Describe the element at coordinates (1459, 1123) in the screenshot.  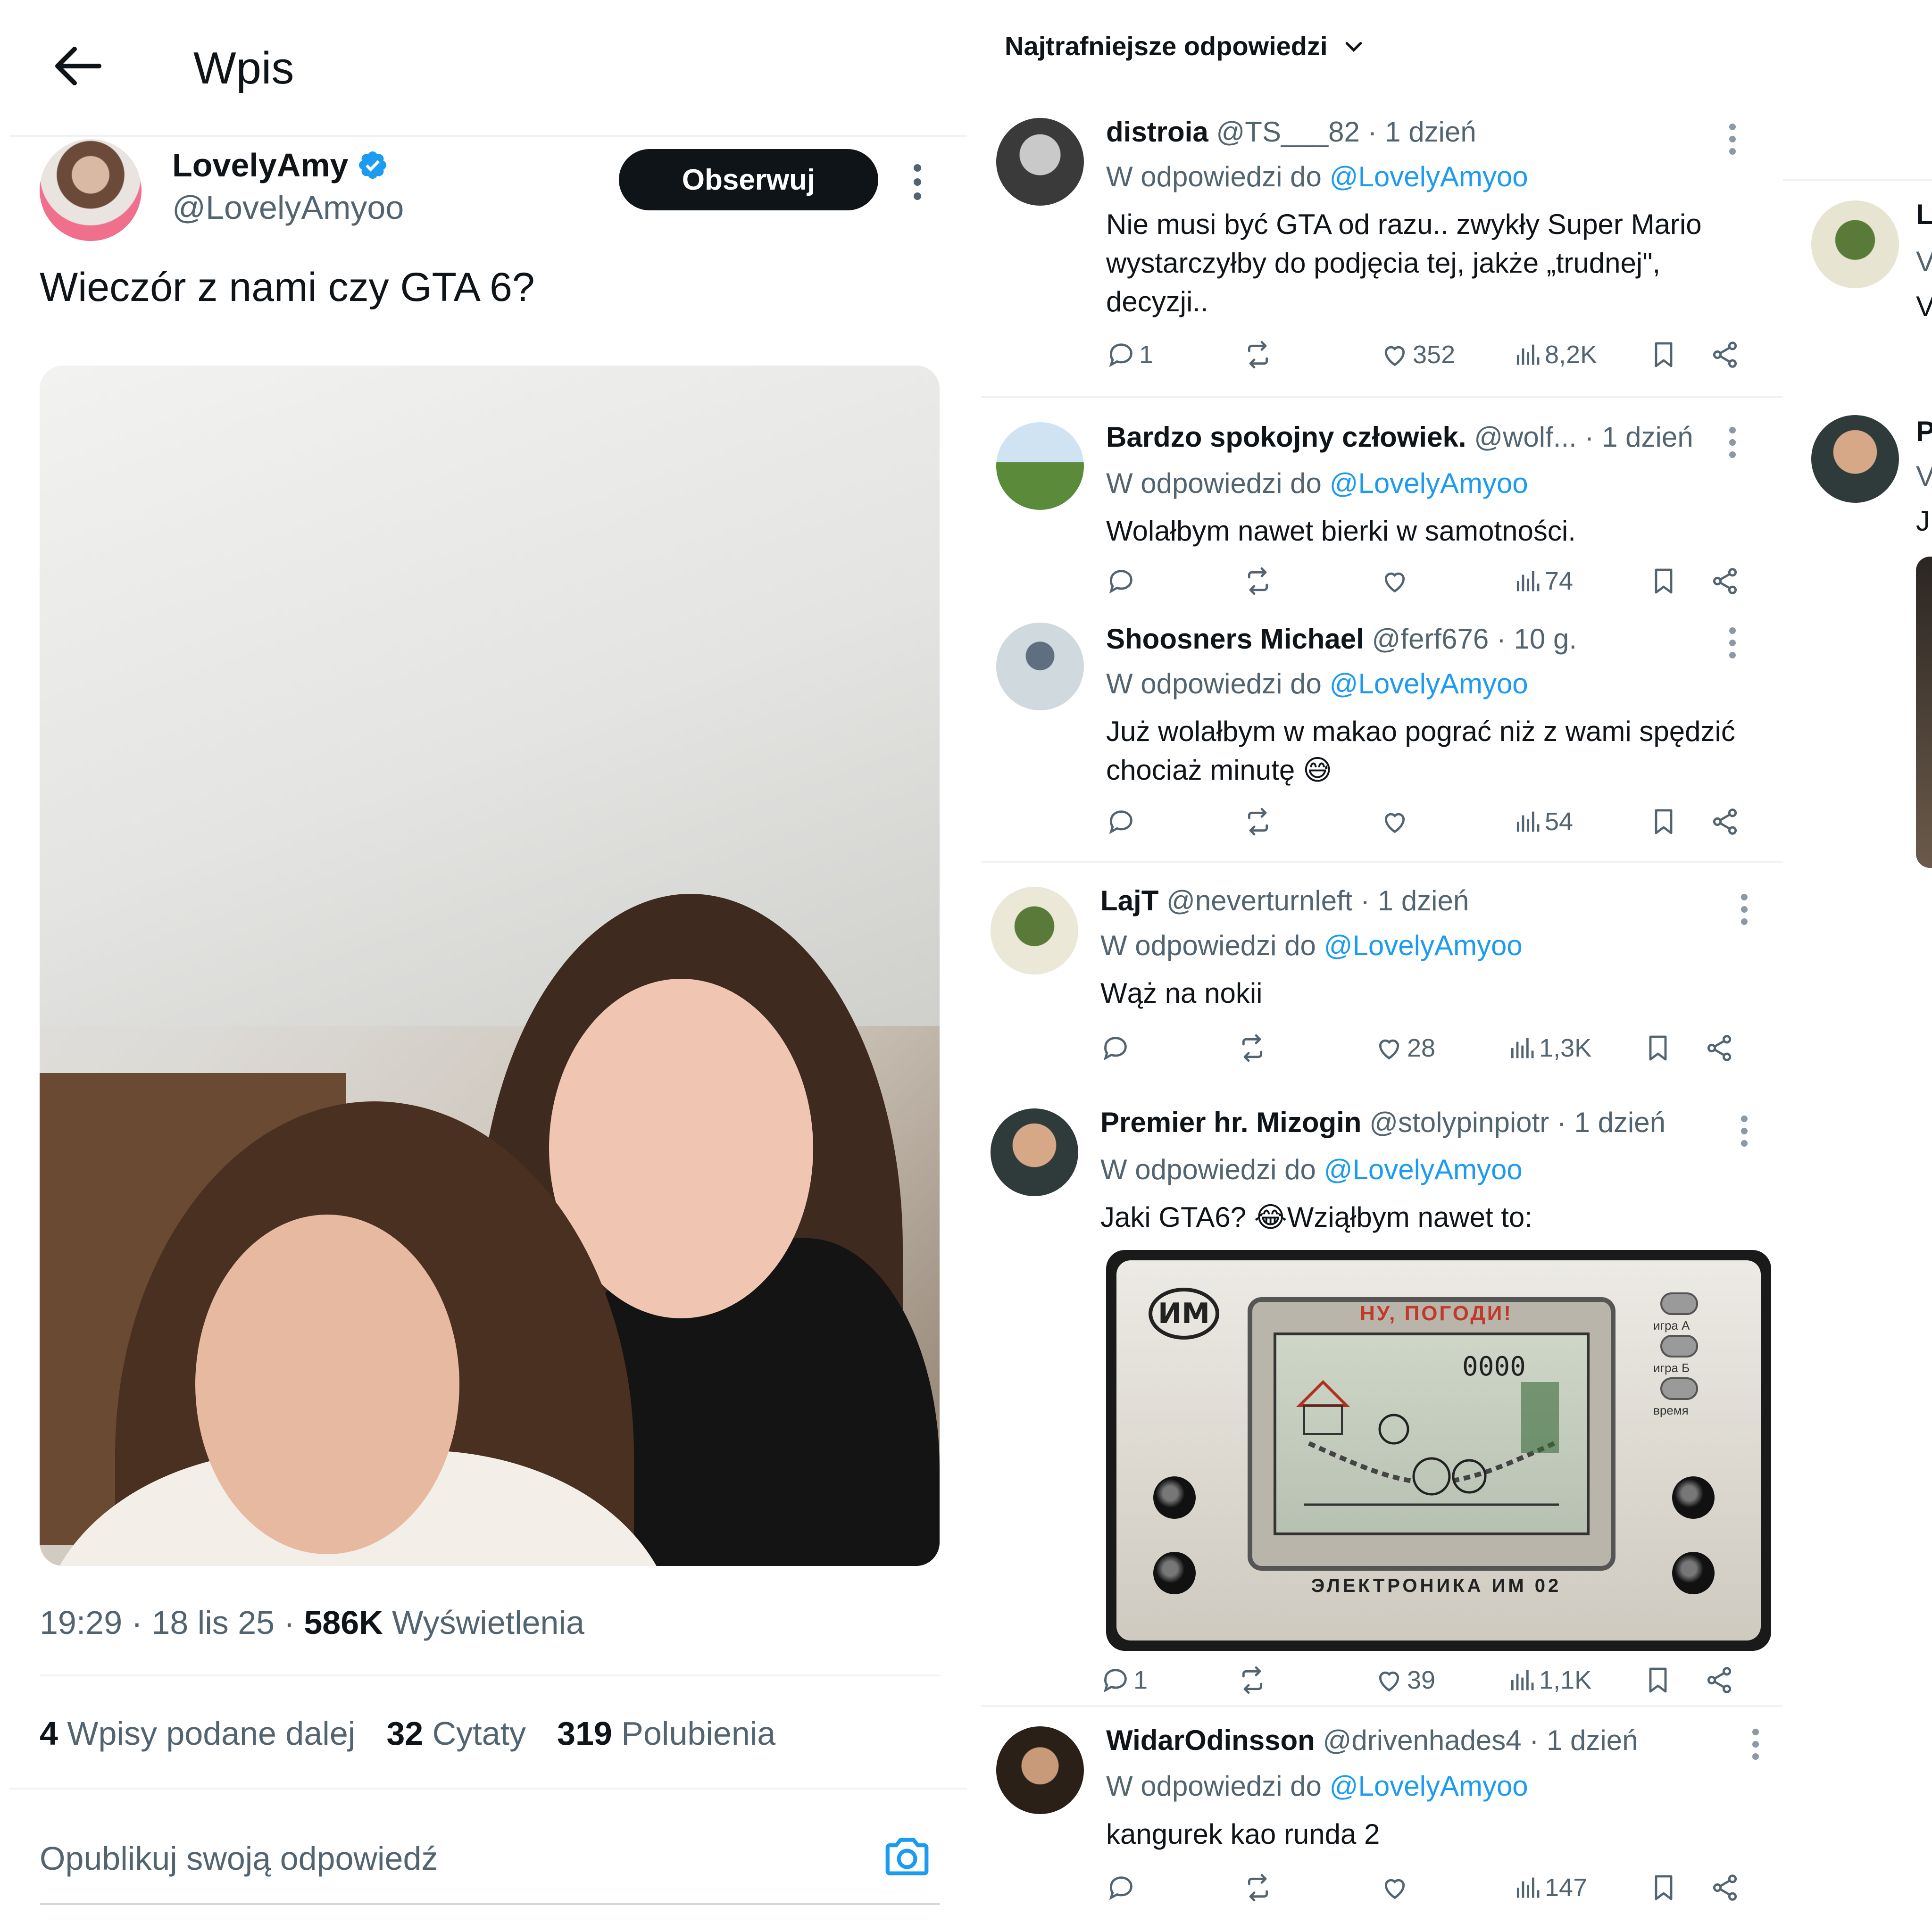
I see `reply-handle: @stolypinpiotr` at that location.